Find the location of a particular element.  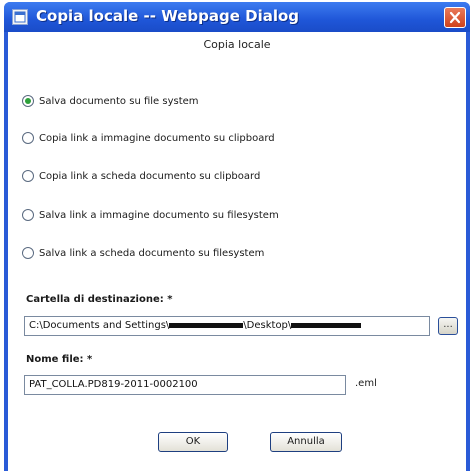

close-button is located at coordinates (455, 17).